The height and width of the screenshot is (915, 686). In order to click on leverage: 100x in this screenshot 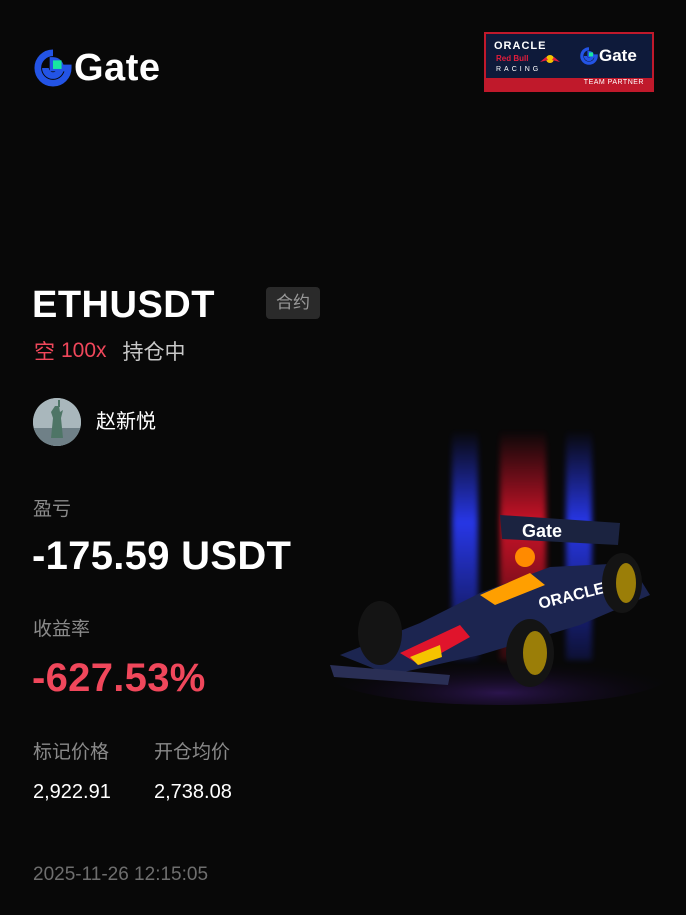, I will do `click(84, 350)`.